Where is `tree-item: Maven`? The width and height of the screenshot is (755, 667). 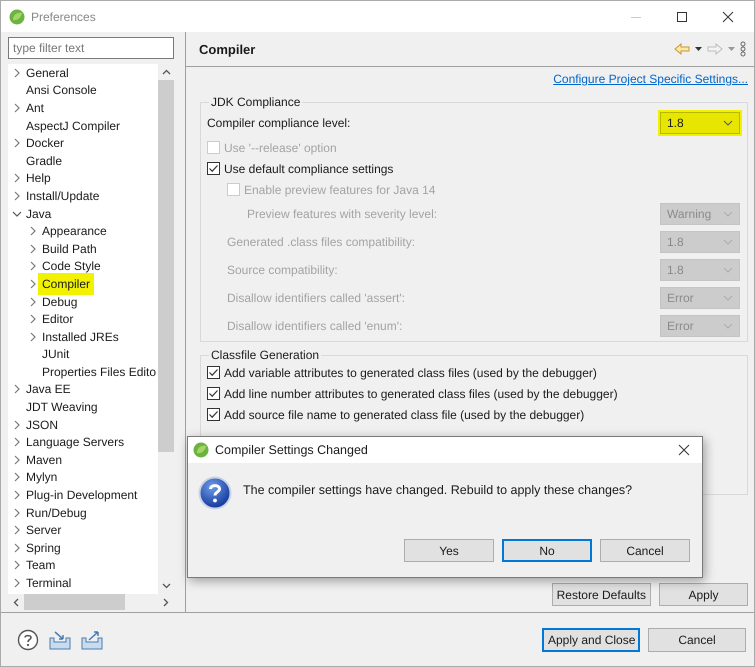 tree-item: Maven is located at coordinates (44, 460).